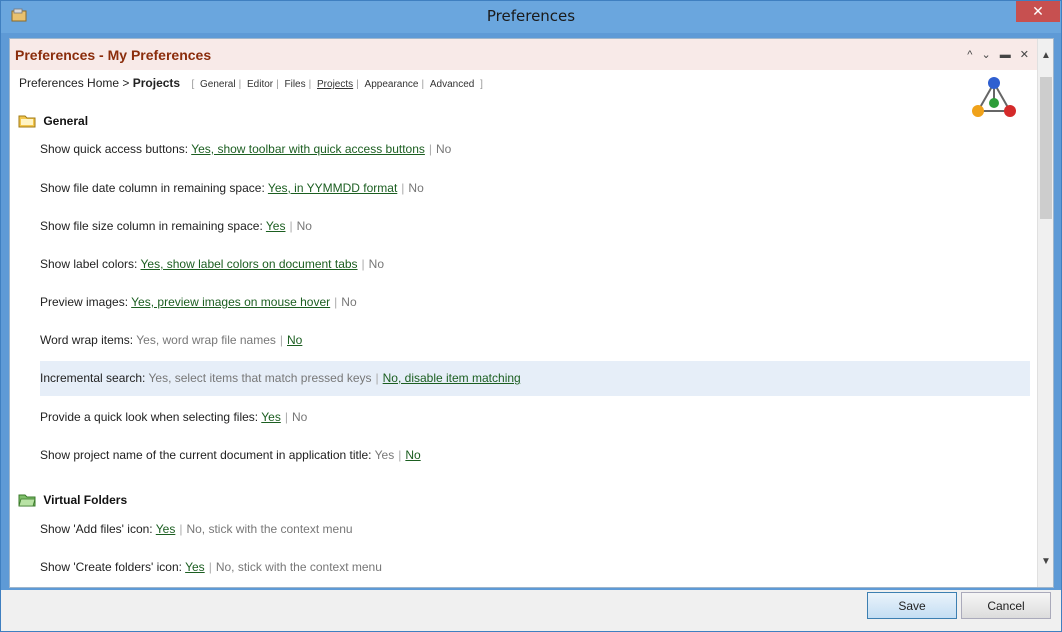  I want to click on subnav-bracket-close: ], so click(481, 84).